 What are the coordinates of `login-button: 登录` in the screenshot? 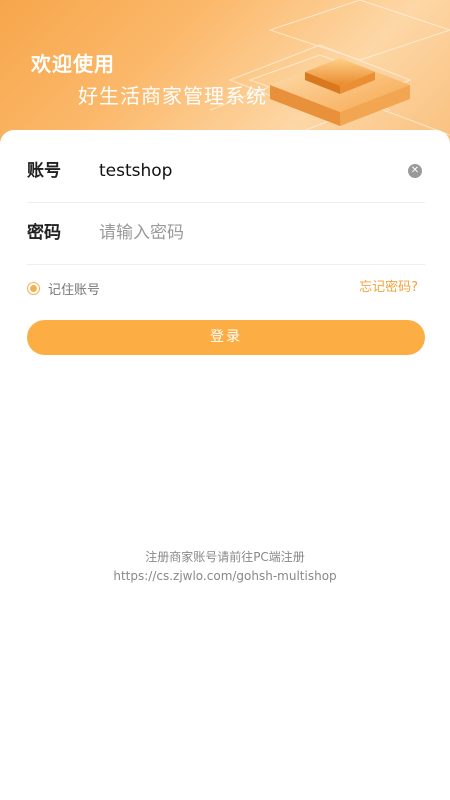 It's located at (226, 337).